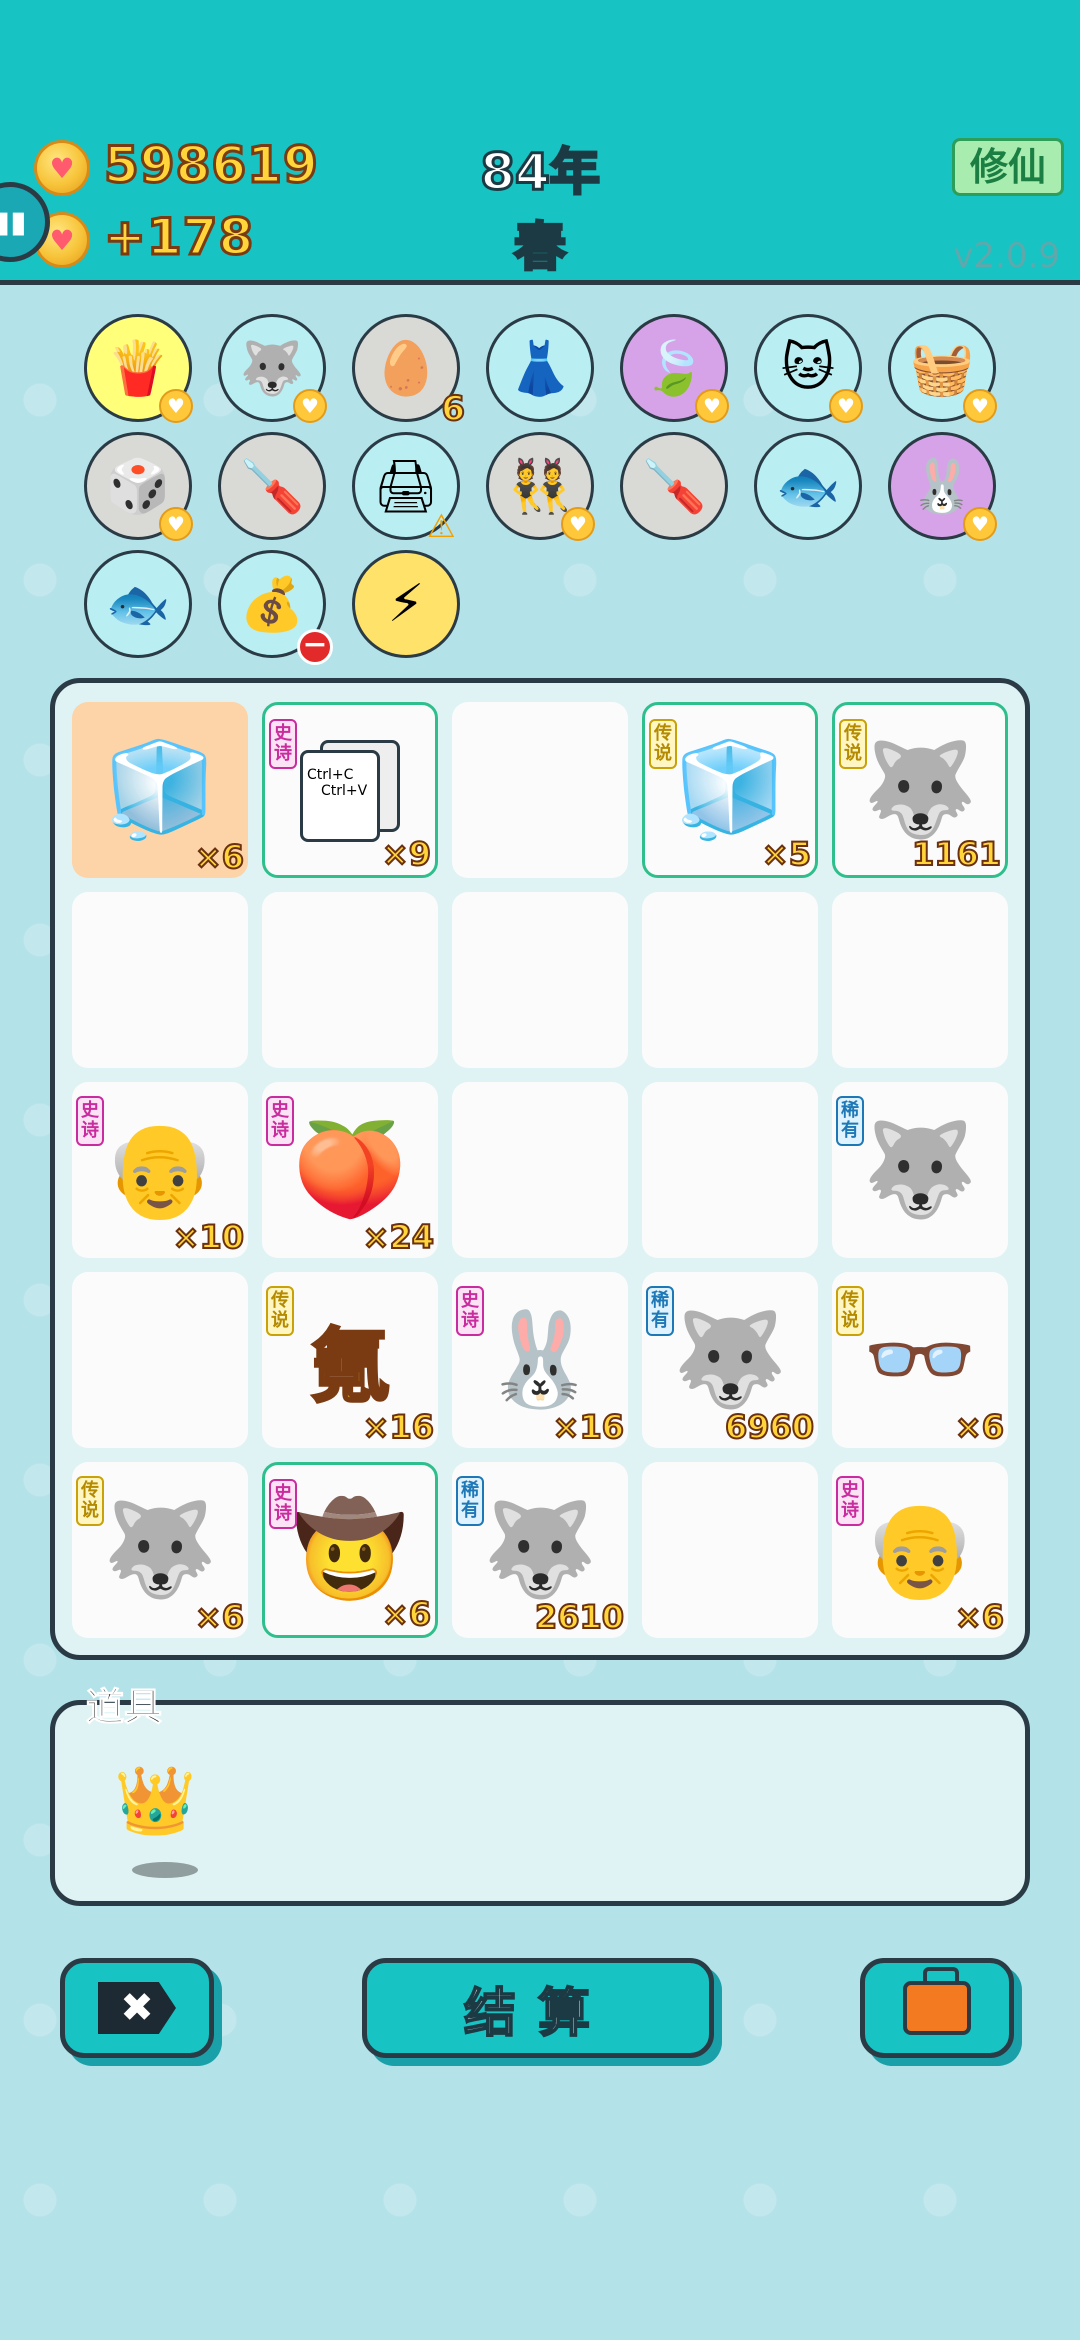  I want to click on xiuxian-button: 修仙, so click(1008, 167).